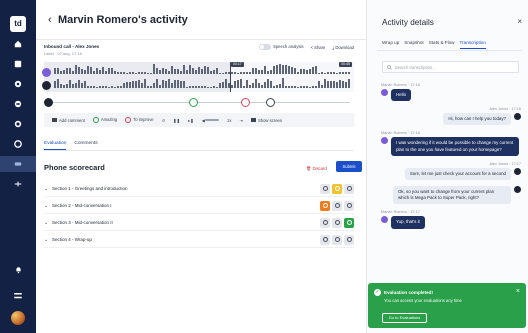 The width and height of the screenshot is (528, 333). I want to click on comment-timeline, so click(199, 103).